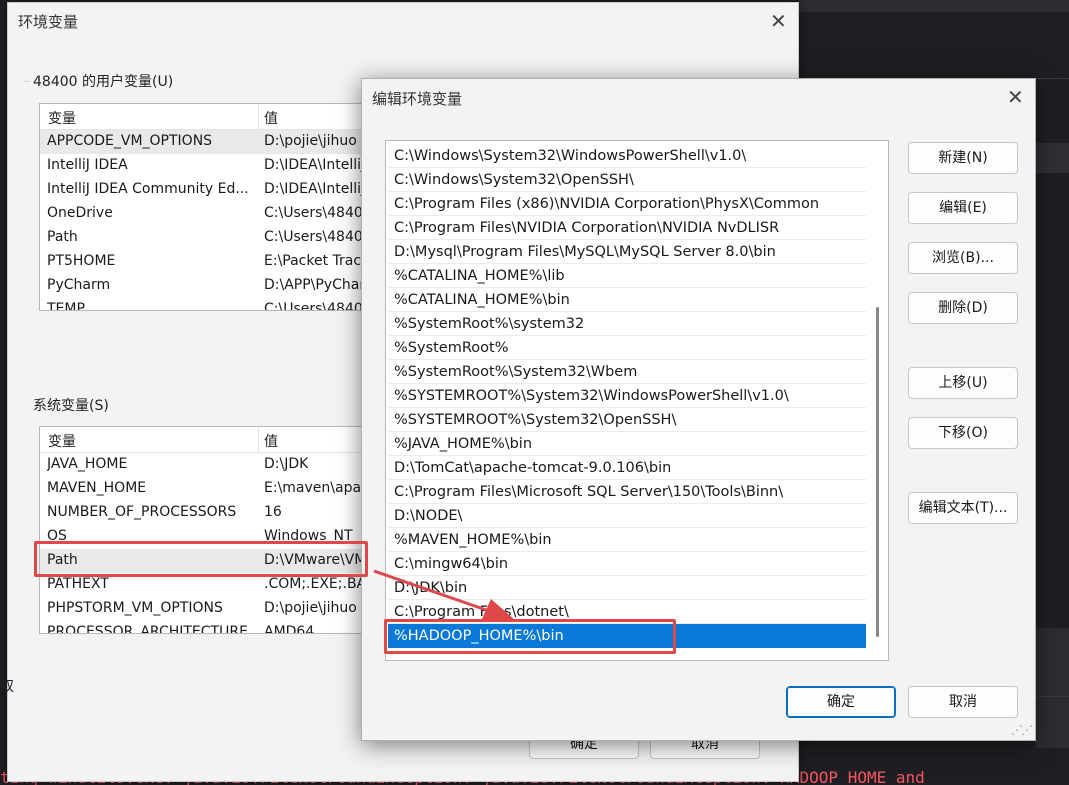 The image size is (1069, 785). I want to click on ide-editor-band, so click(934, 6).